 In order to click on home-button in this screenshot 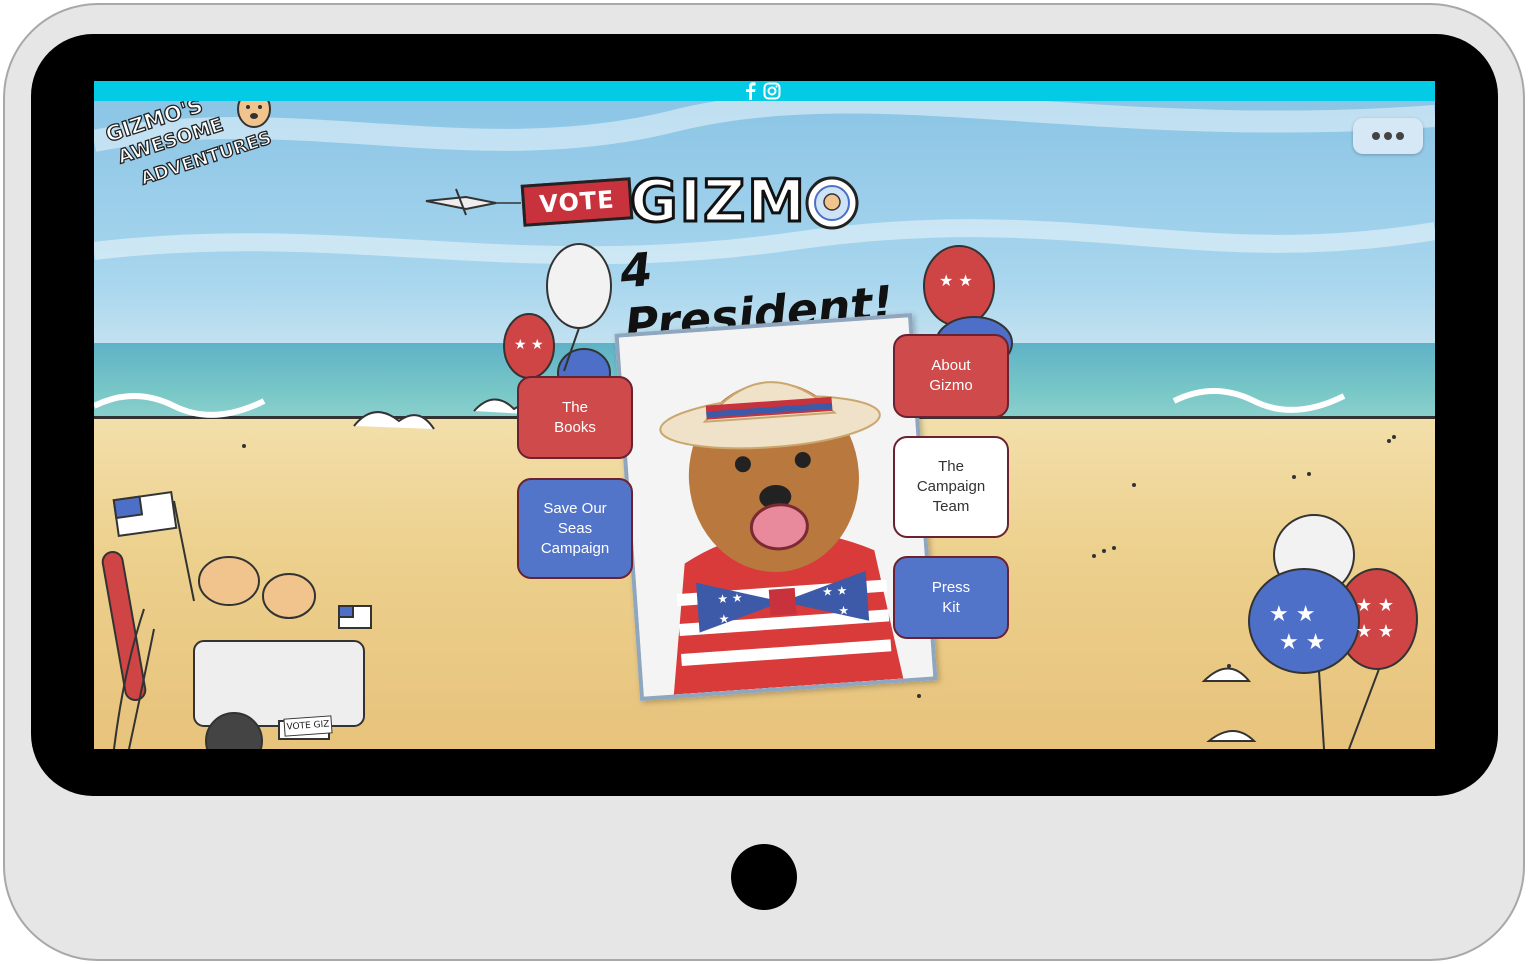, I will do `click(764, 877)`.